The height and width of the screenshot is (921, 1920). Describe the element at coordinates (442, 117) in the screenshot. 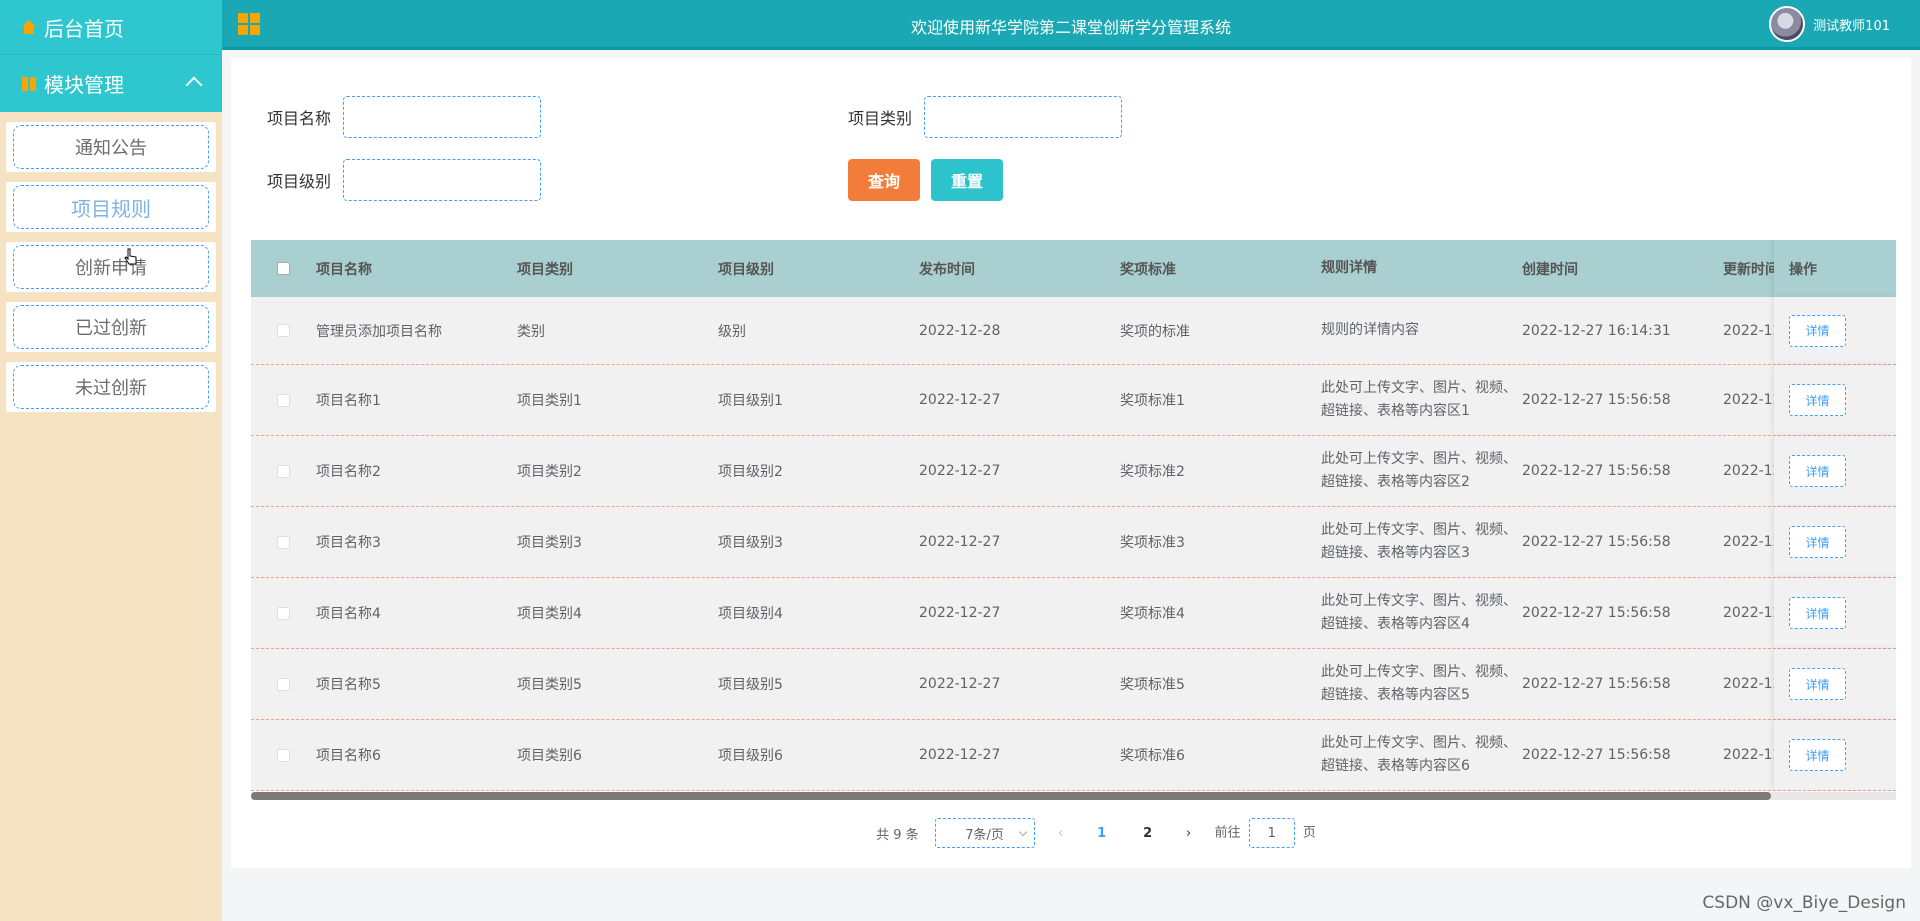

I see `name-input` at that location.